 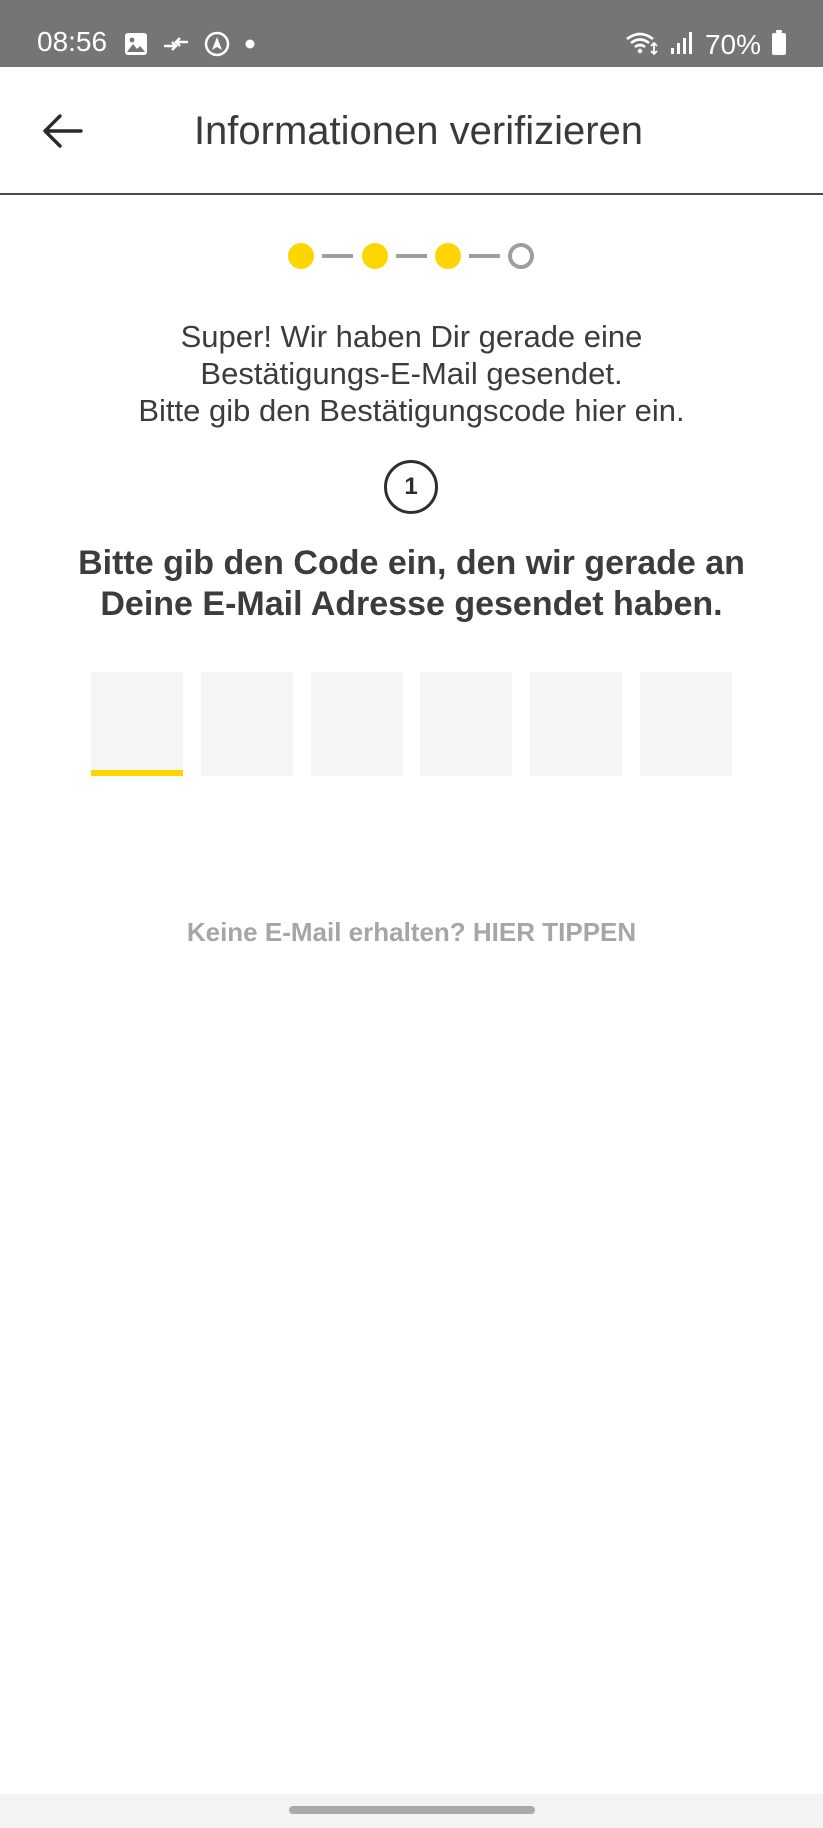 What do you see at coordinates (411, 932) in the screenshot?
I see `resend-email-link: Keine E-Mail erhalten? HIER TIPPEN` at bounding box center [411, 932].